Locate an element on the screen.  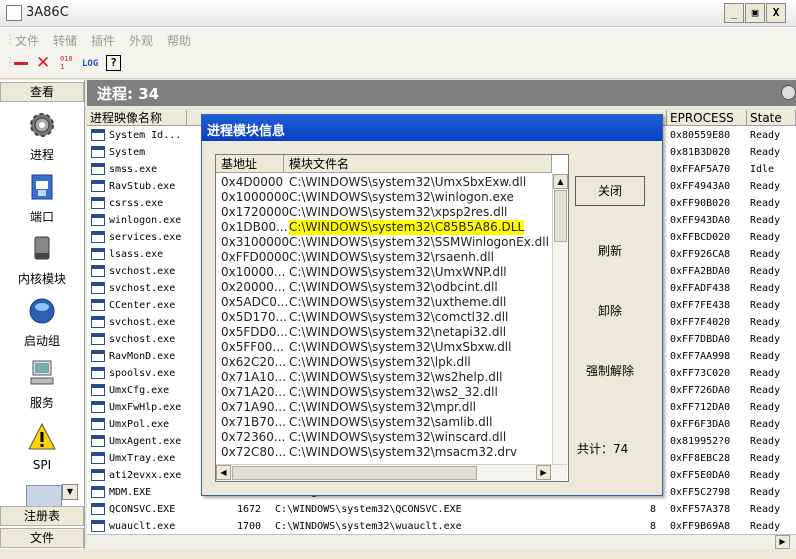
module-file-name: C:\WINDOWS\system32\comctl32.dll is located at coordinates (399, 317).